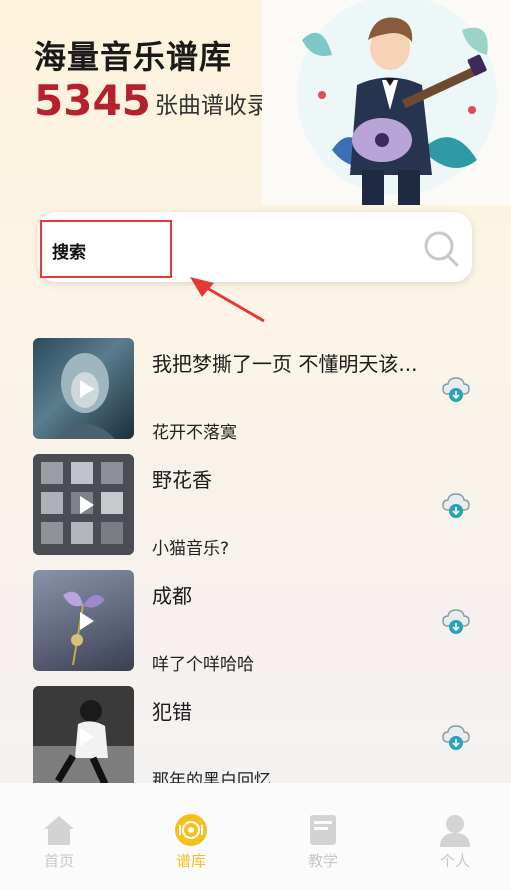  Describe the element at coordinates (255, 247) in the screenshot. I see `search-bar: 搜索` at that location.